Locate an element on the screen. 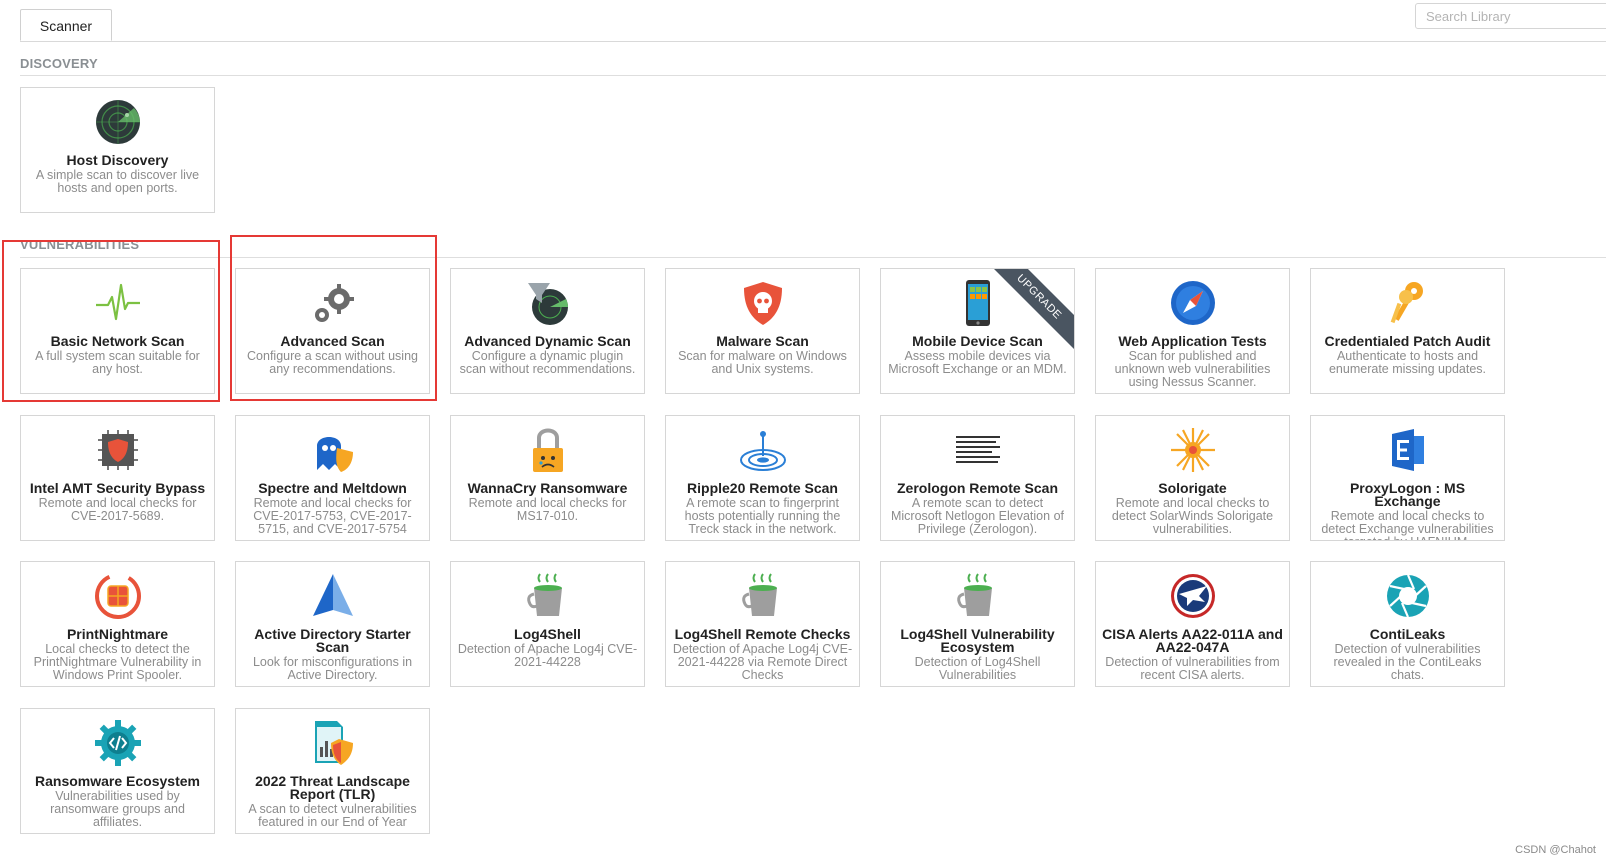 This screenshot has width=1606, height=860. card-description: Detection of Apache Log4j CVE-2021-44228 is located at coordinates (547, 655).